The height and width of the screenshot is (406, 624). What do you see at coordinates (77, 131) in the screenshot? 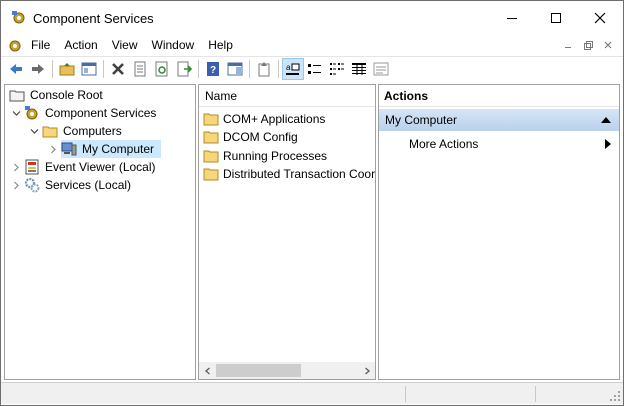
I see `tree-node-computers: Computers` at bounding box center [77, 131].